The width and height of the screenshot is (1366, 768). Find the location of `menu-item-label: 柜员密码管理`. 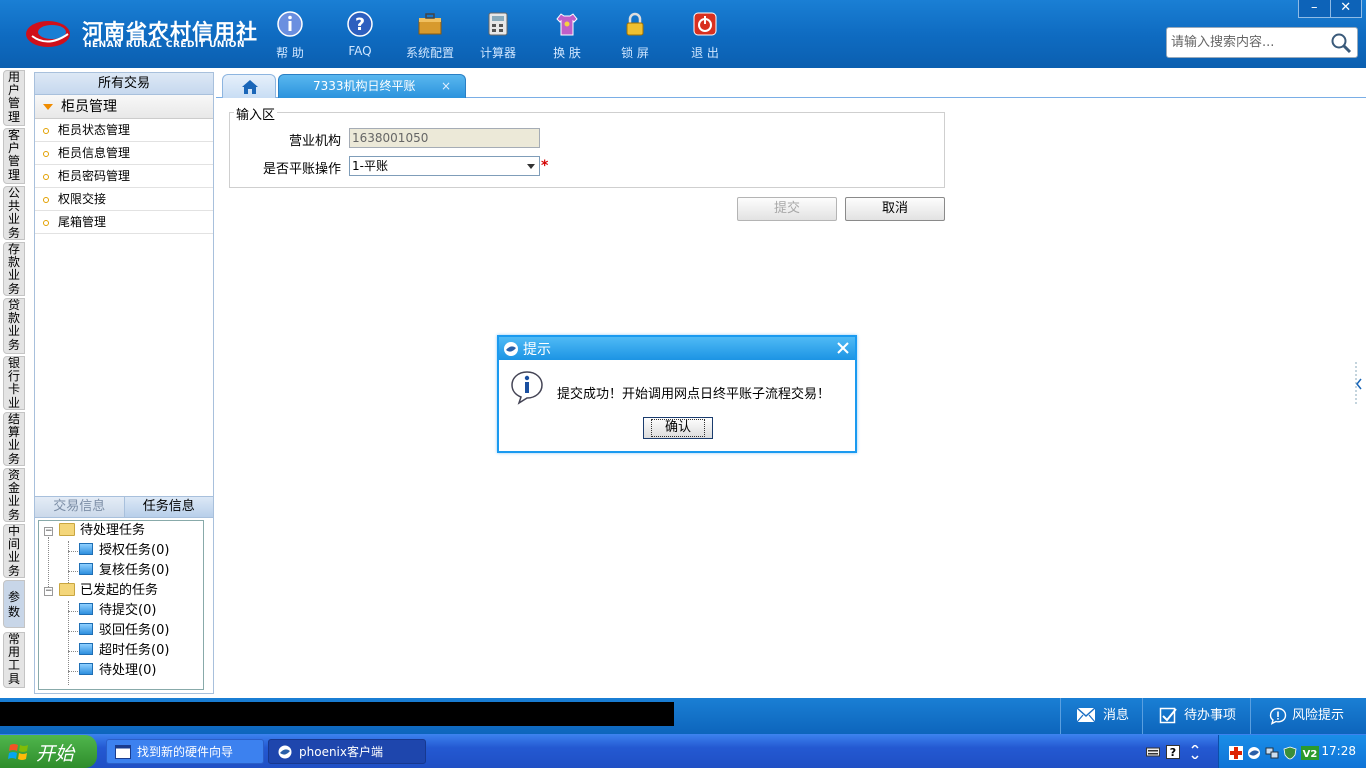

menu-item-label: 柜员密码管理 is located at coordinates (94, 176).